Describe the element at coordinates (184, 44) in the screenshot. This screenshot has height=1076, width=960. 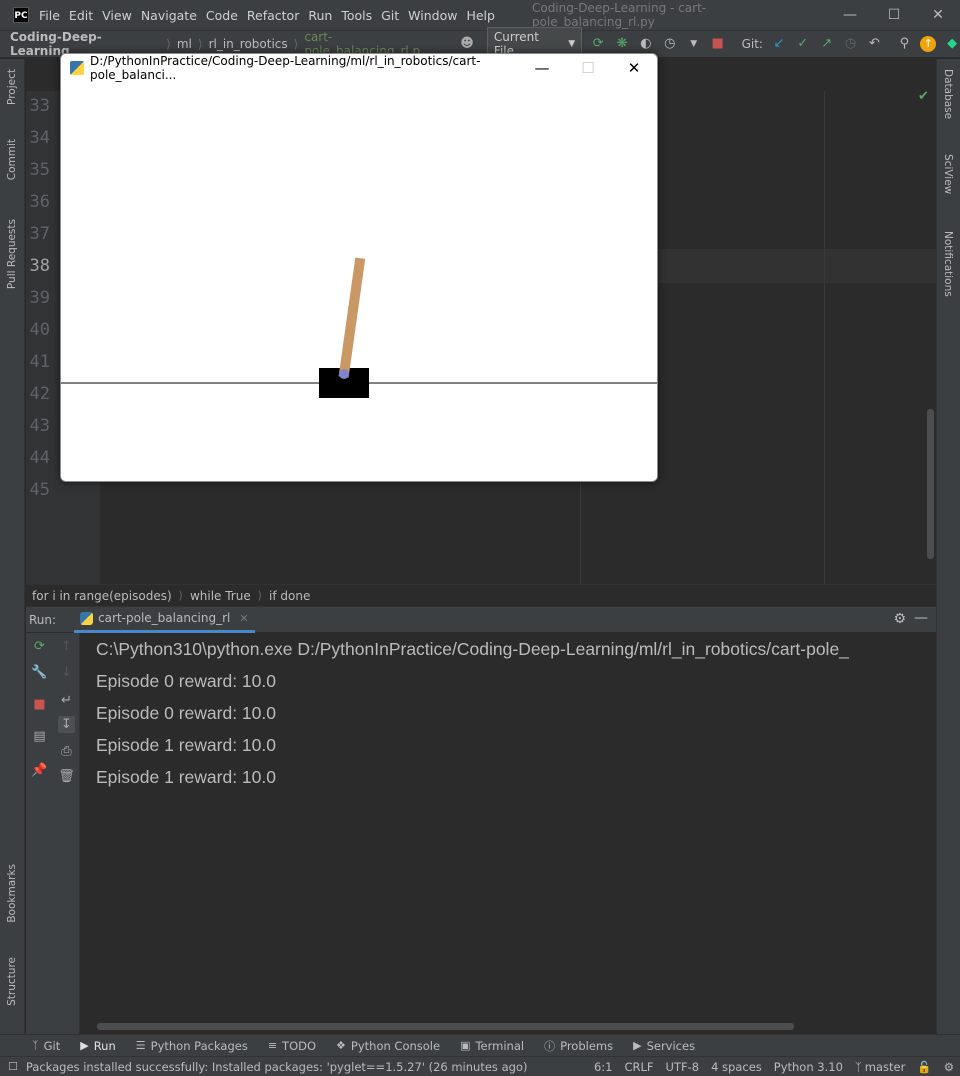
I see `breadcrumb-ml: ml` at that location.